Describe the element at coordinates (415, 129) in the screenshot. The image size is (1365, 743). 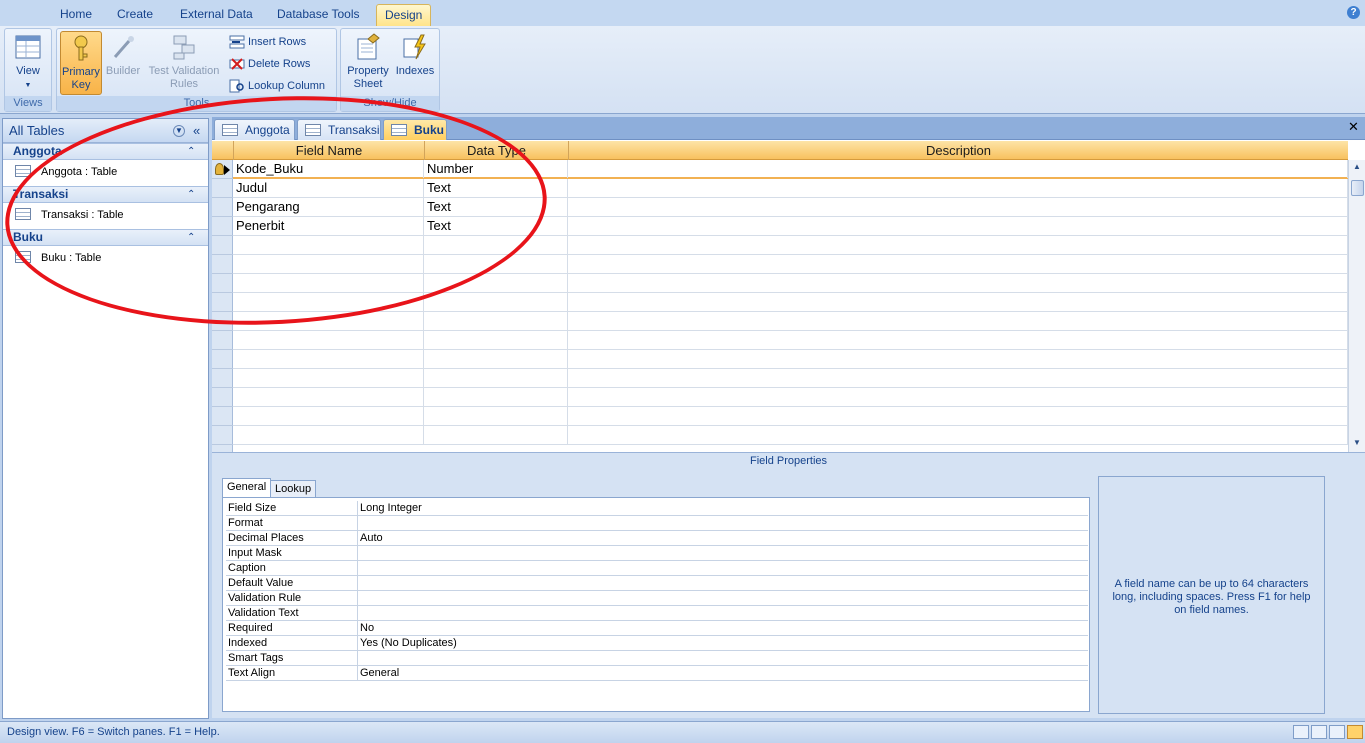
I see `doc-tab-buku: Buku` at that location.